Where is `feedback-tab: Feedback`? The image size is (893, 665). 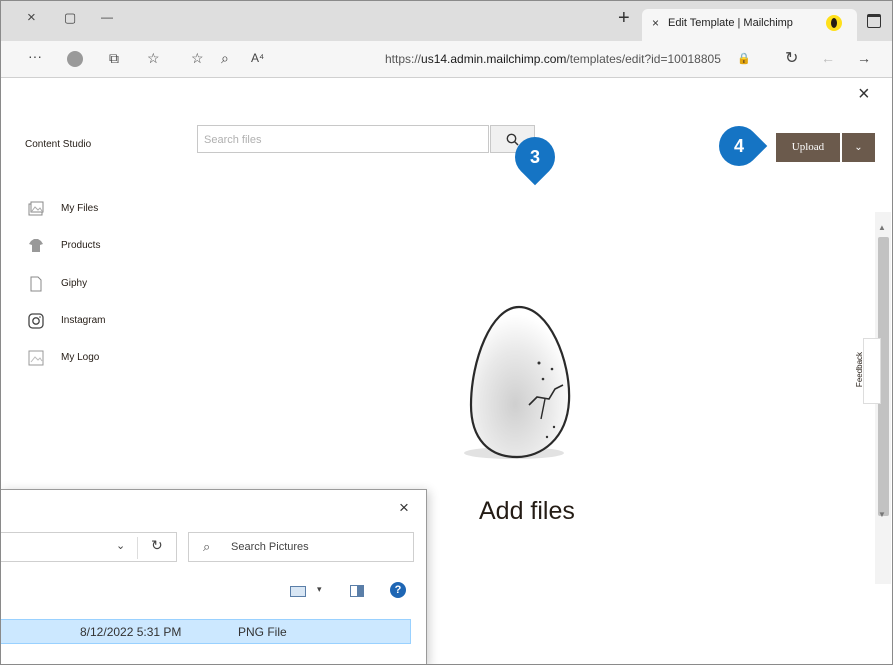
feedback-tab: Feedback is located at coordinates (868, 371).